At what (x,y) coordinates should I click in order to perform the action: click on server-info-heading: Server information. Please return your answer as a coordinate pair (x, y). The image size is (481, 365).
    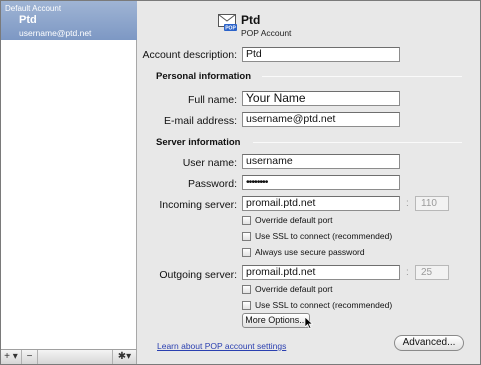
    Looking at the image, I should click on (198, 142).